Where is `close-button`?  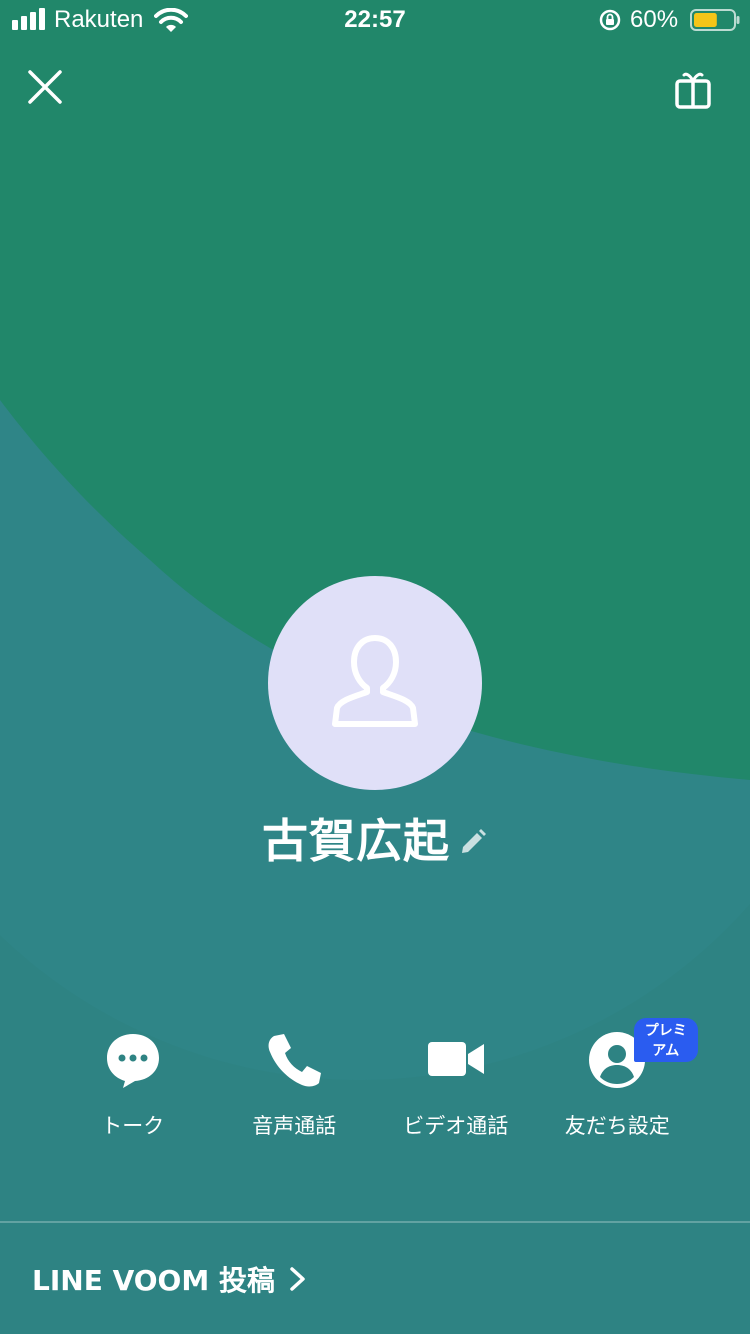
close-button is located at coordinates (45, 87).